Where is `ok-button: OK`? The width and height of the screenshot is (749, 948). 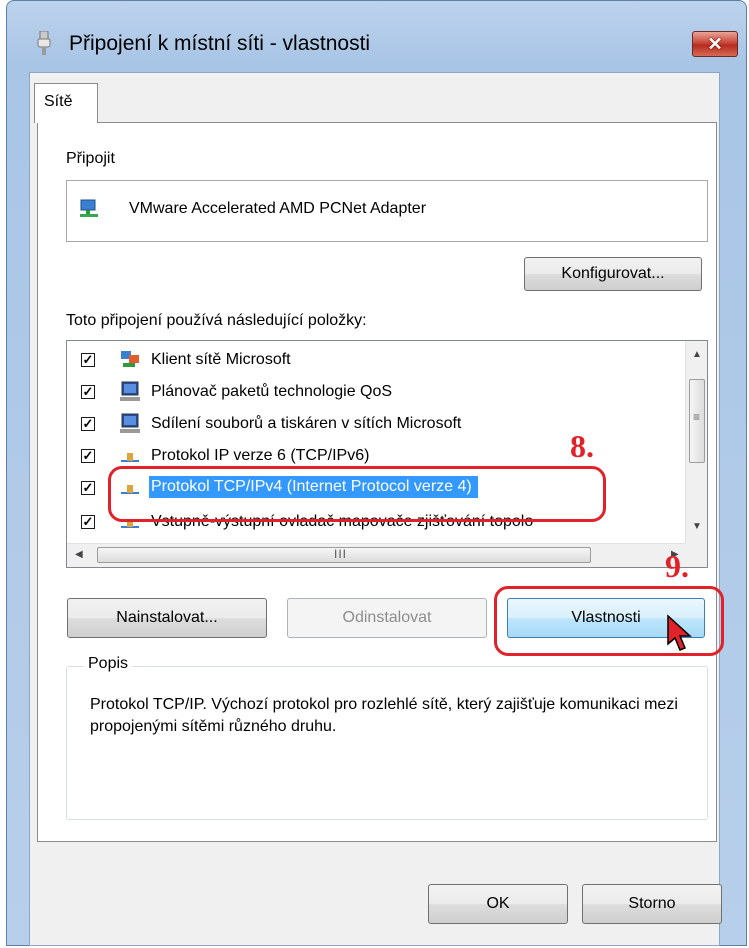 ok-button: OK is located at coordinates (498, 904).